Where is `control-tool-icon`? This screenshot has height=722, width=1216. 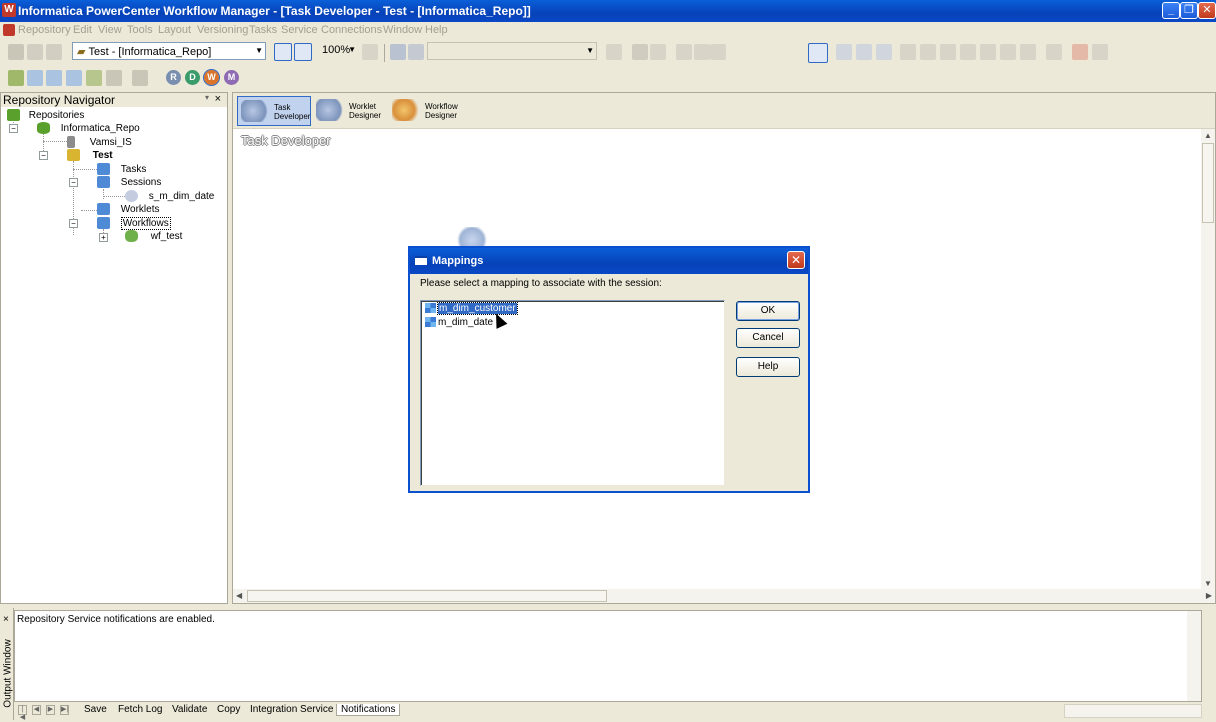 control-tool-icon is located at coordinates (1008, 52).